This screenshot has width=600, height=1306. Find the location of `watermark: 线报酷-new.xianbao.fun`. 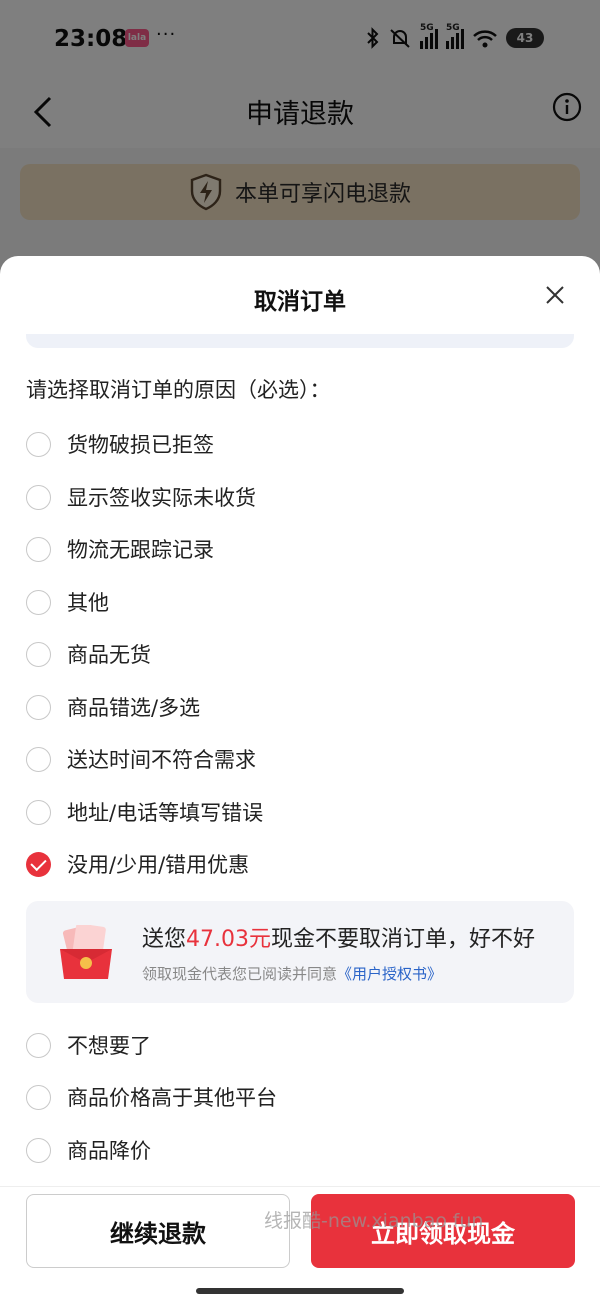

watermark: 线报酷-new.xianbao.fun is located at coordinates (374, 1221).